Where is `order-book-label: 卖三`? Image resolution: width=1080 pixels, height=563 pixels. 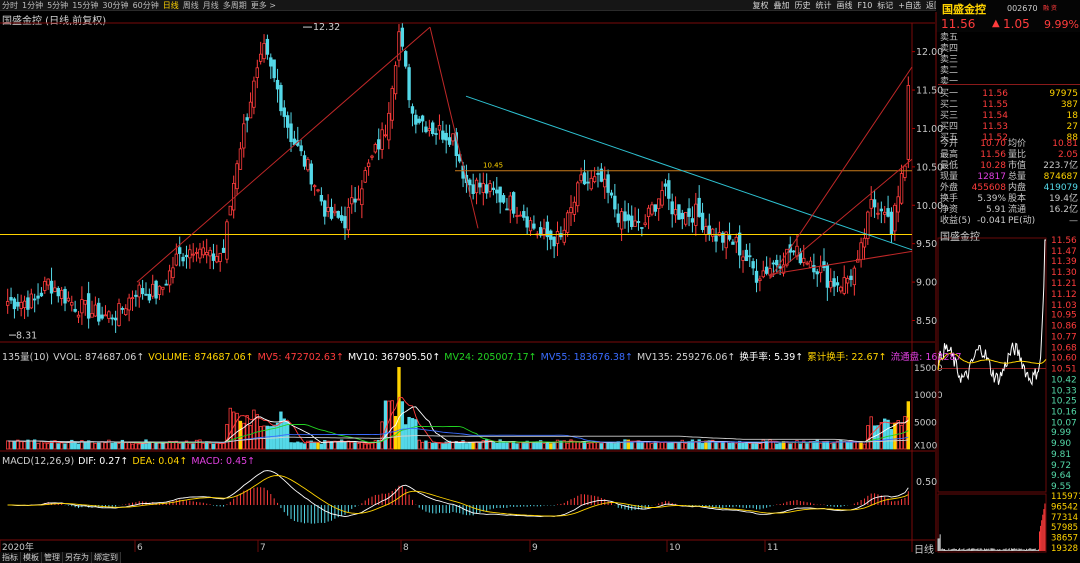 order-book-label: 卖三 is located at coordinates (949, 60).